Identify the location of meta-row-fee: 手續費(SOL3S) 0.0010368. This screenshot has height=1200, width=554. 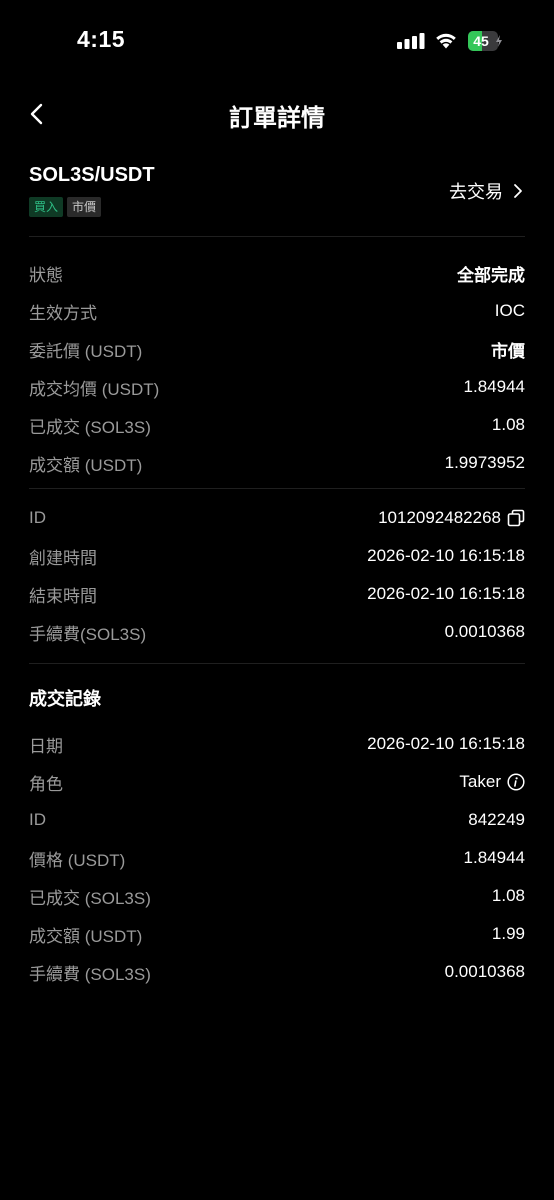
(277, 632).